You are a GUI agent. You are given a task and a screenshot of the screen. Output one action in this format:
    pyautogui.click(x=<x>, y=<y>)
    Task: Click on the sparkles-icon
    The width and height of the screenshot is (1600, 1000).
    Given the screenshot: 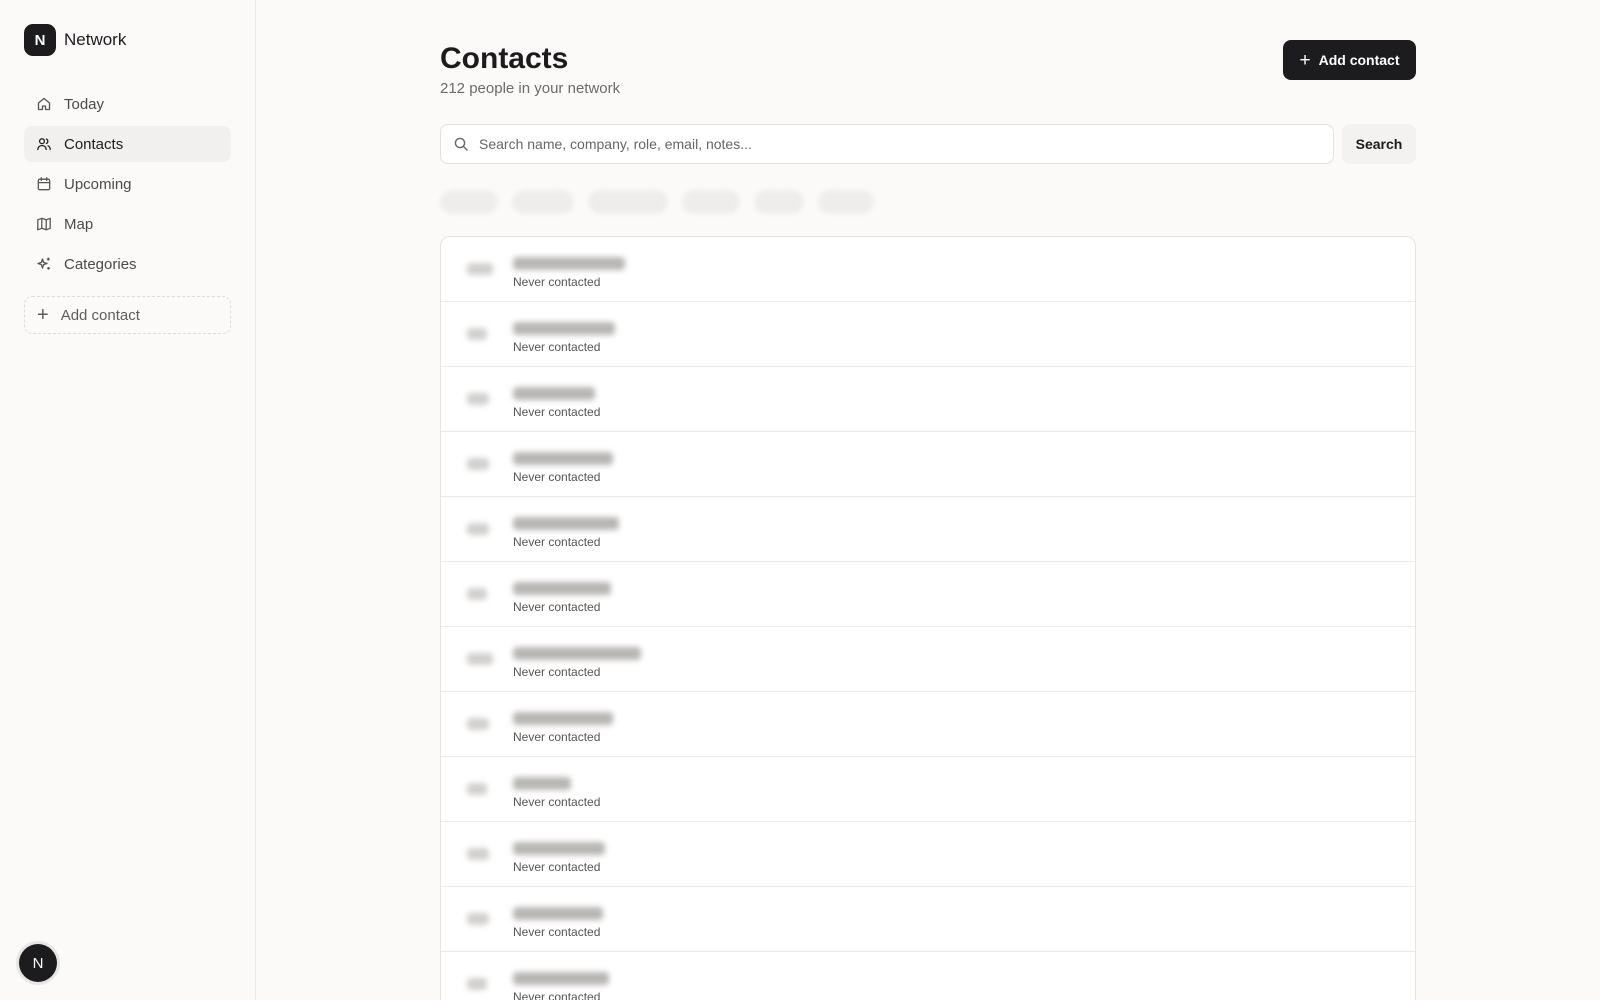 What is the action you would take?
    pyautogui.click(x=44, y=264)
    